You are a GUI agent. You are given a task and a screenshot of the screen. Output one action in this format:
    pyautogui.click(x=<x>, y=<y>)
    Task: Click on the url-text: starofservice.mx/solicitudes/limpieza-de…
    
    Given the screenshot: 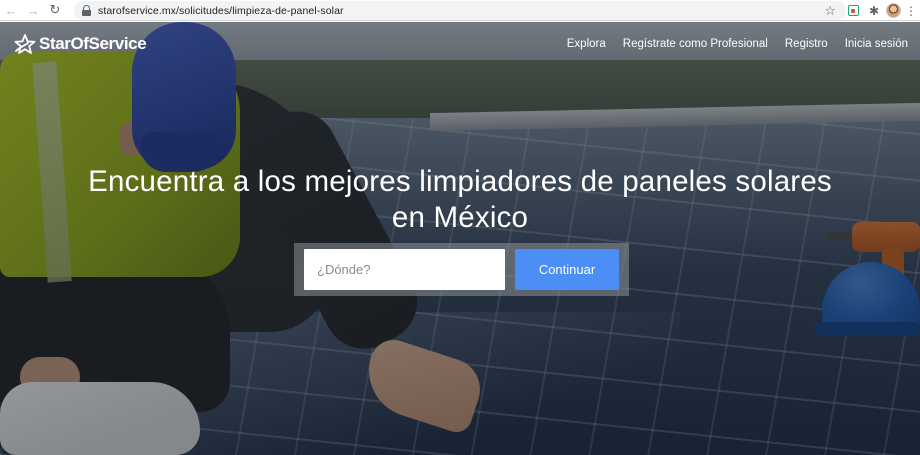 What is the action you would take?
    pyautogui.click(x=221, y=11)
    